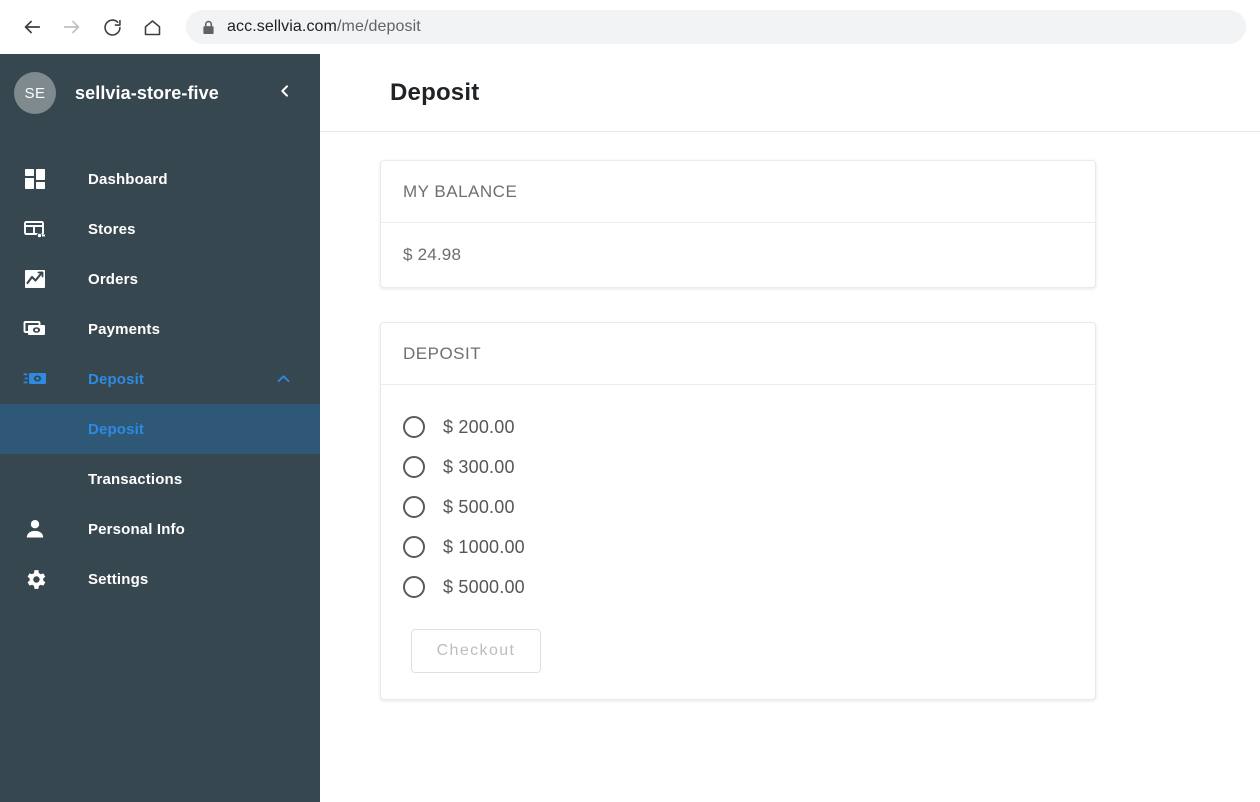 The width and height of the screenshot is (1260, 802). Describe the element at coordinates (283, 379) in the screenshot. I see `chevron-up-icon` at that location.